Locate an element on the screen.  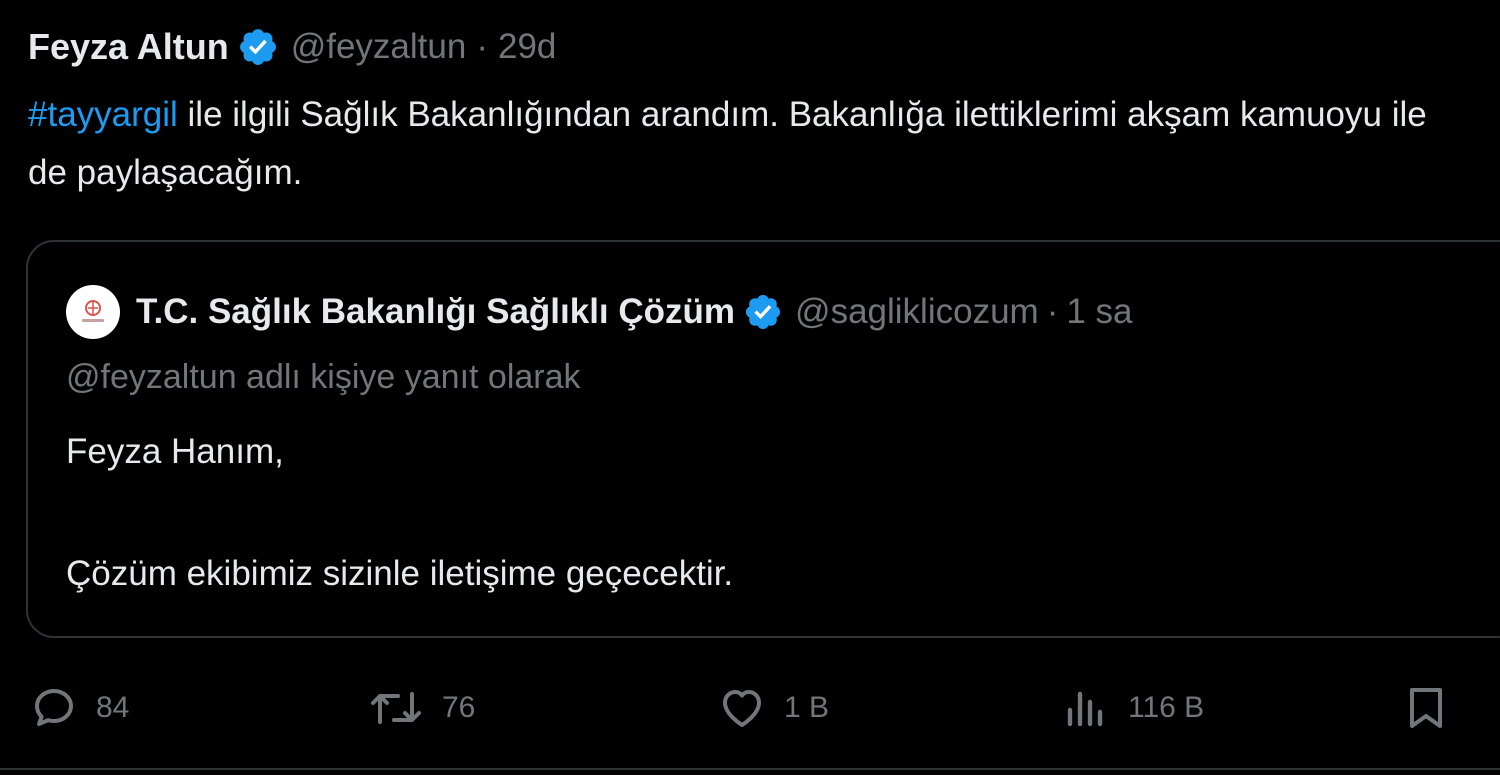
views-icon is located at coordinates (1085, 709).